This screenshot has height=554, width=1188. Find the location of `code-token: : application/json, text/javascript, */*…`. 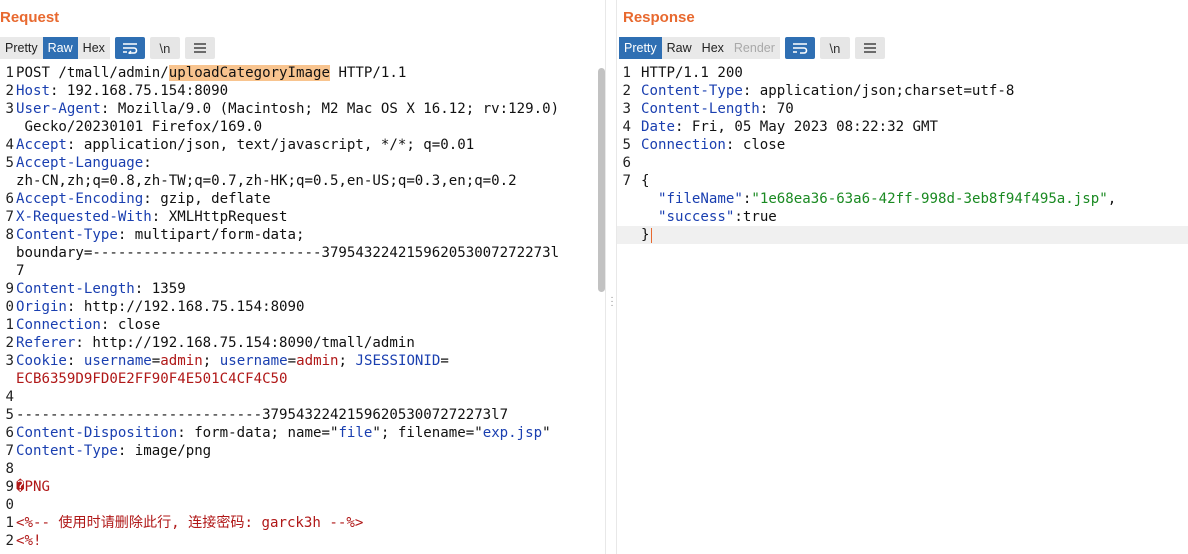

code-token: : application/json, text/javascript, */*… is located at coordinates (270, 145).